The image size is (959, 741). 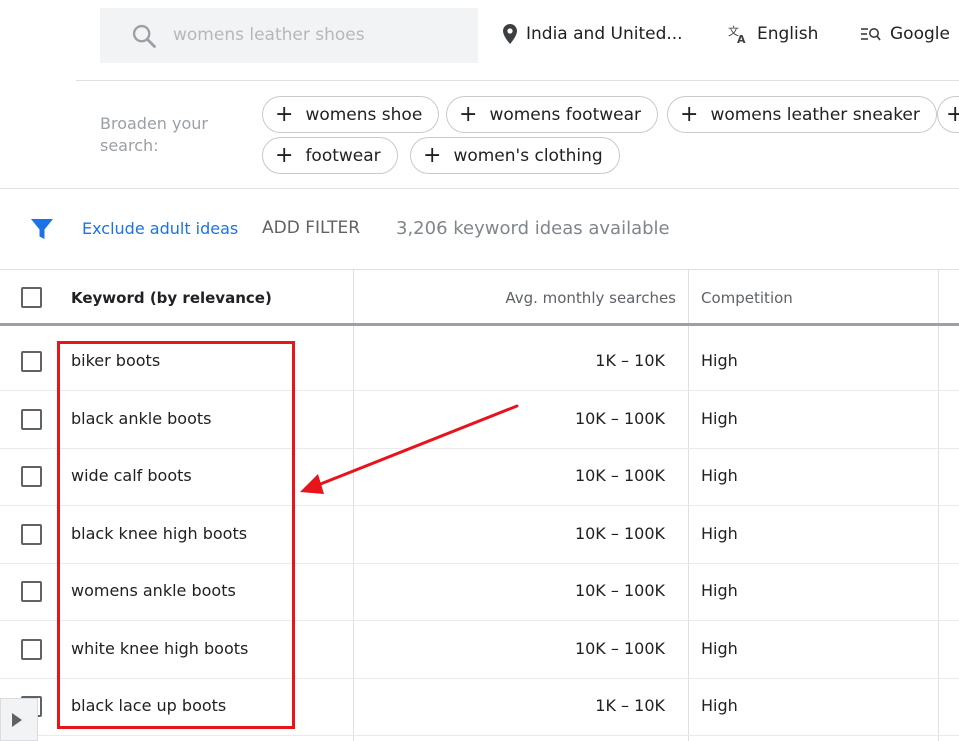 I want to click on network-label: Google, so click(x=920, y=34).